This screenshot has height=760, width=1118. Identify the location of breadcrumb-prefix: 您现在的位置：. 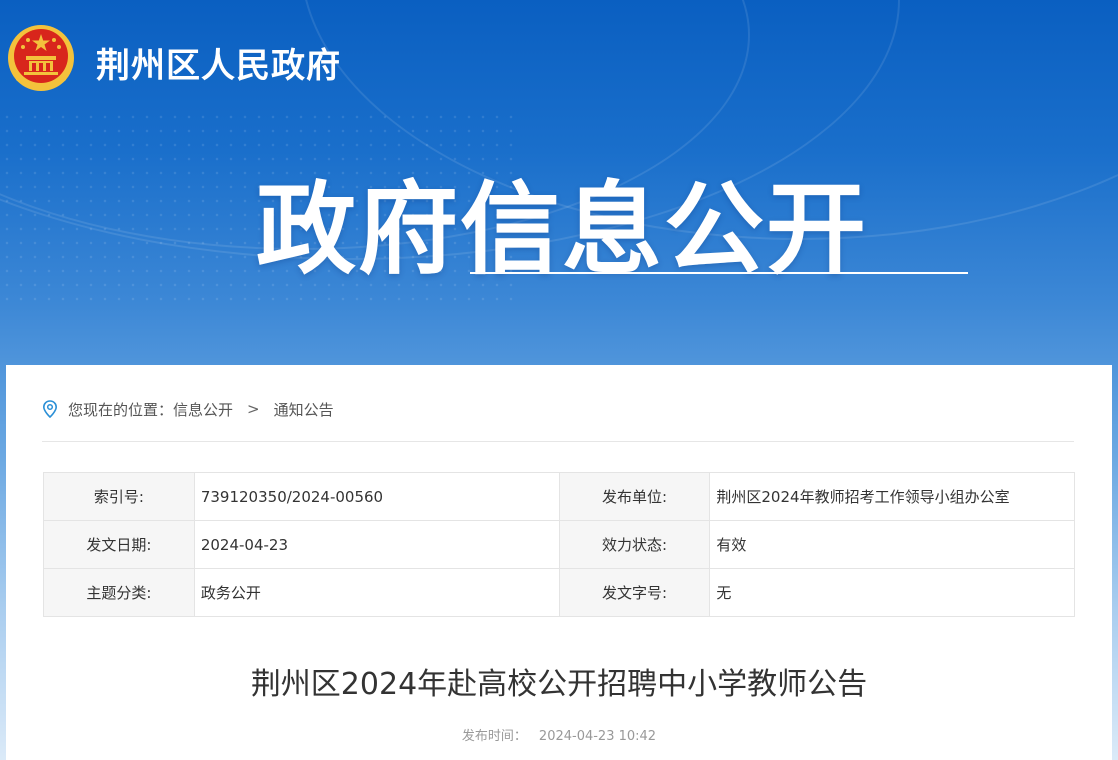
(121, 409).